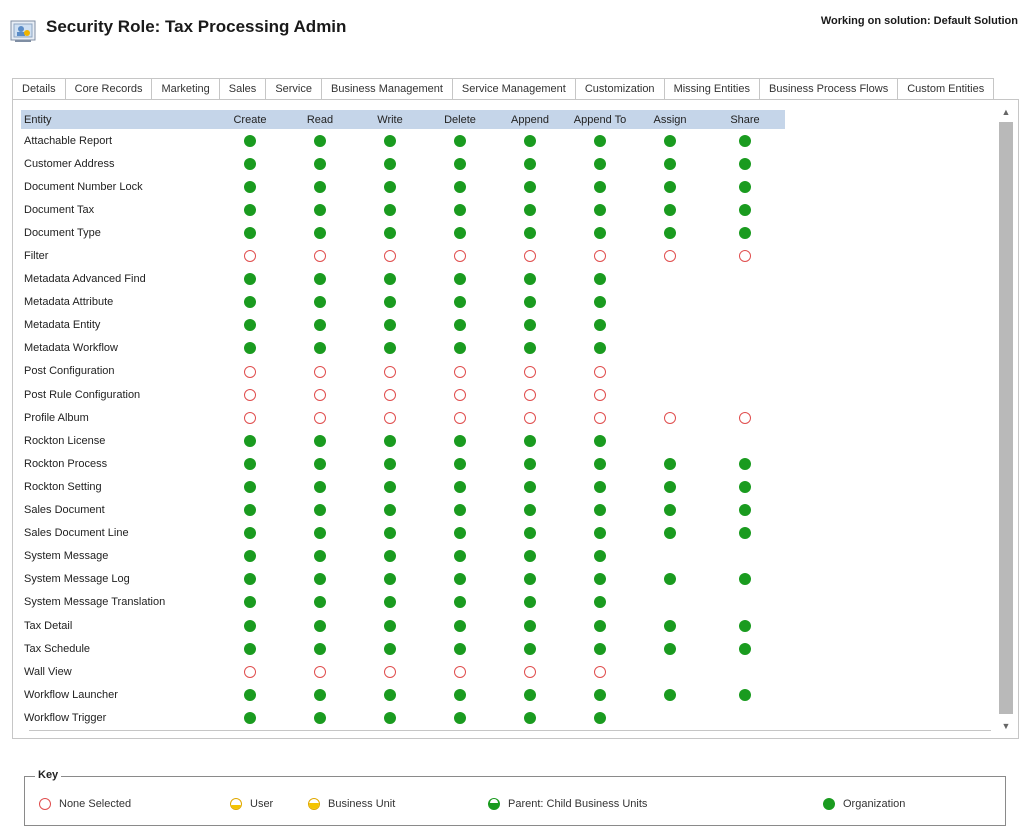  What do you see at coordinates (946, 89) in the screenshot?
I see `tab-custom-entities: Custom Entities` at bounding box center [946, 89].